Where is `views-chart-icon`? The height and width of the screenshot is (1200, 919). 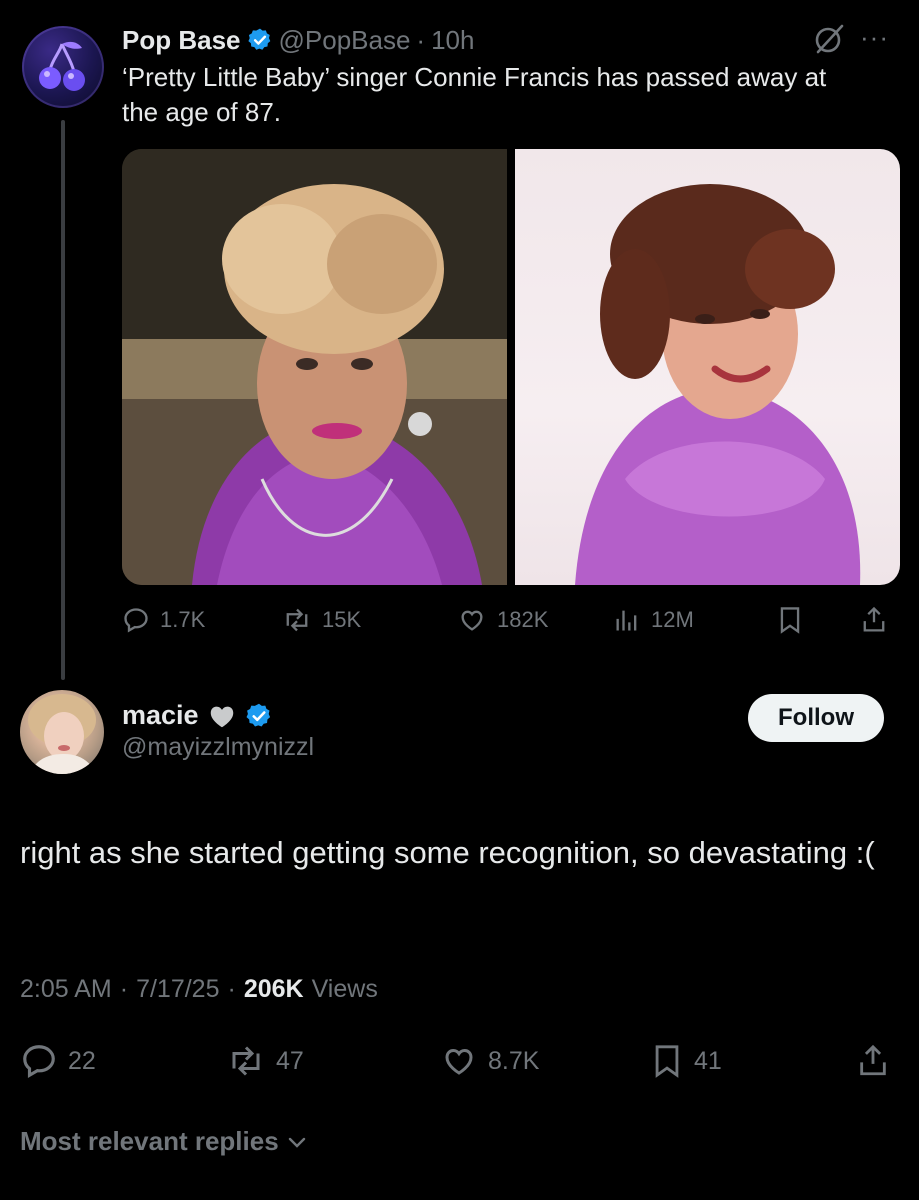
views-chart-icon is located at coordinates (626, 620).